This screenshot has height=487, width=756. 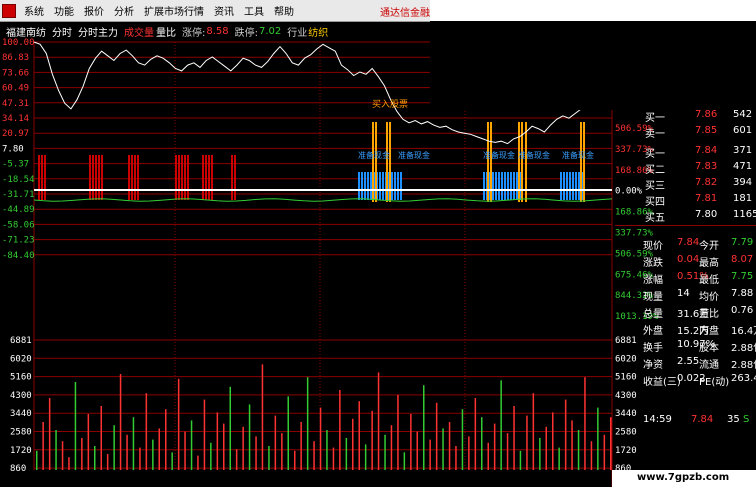 I want to click on order-book-price: 7.86, so click(x=706, y=114).